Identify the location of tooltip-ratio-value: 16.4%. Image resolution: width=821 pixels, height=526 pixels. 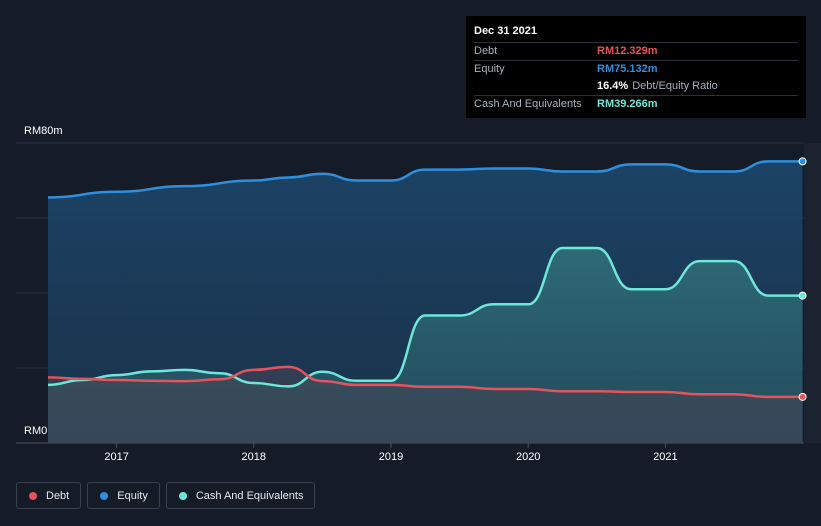
(613, 86).